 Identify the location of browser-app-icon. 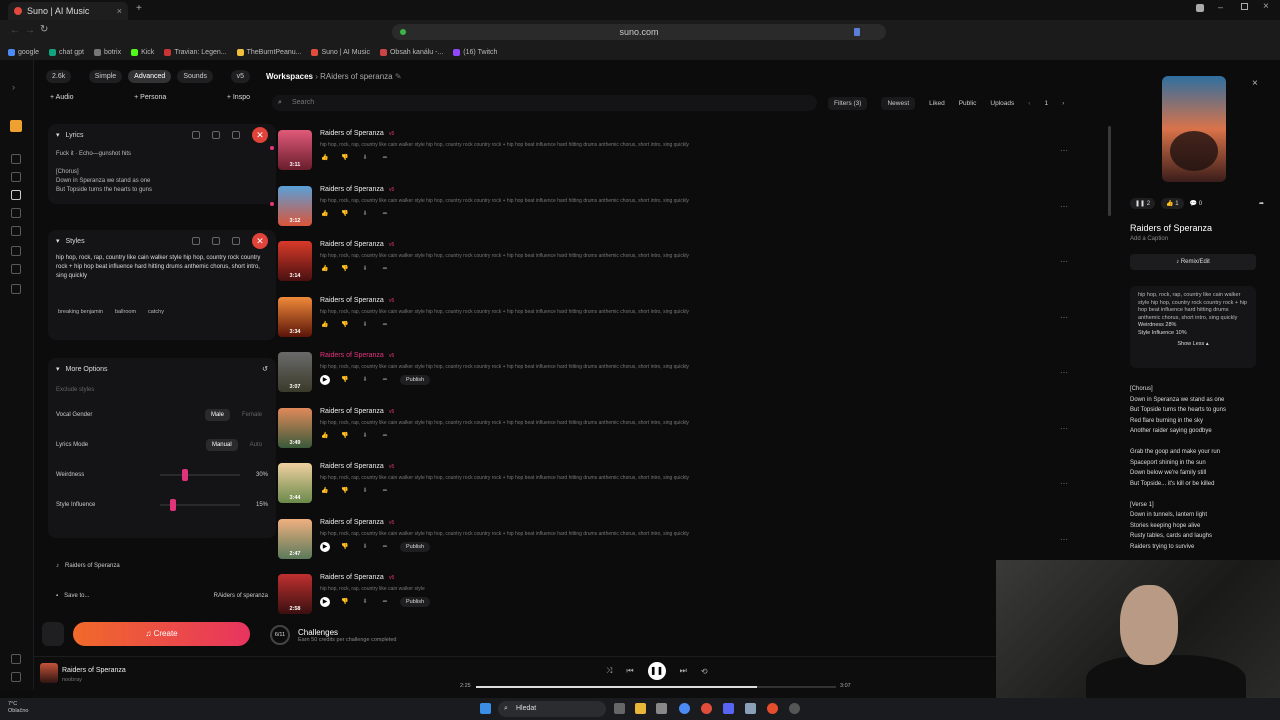
(772, 708).